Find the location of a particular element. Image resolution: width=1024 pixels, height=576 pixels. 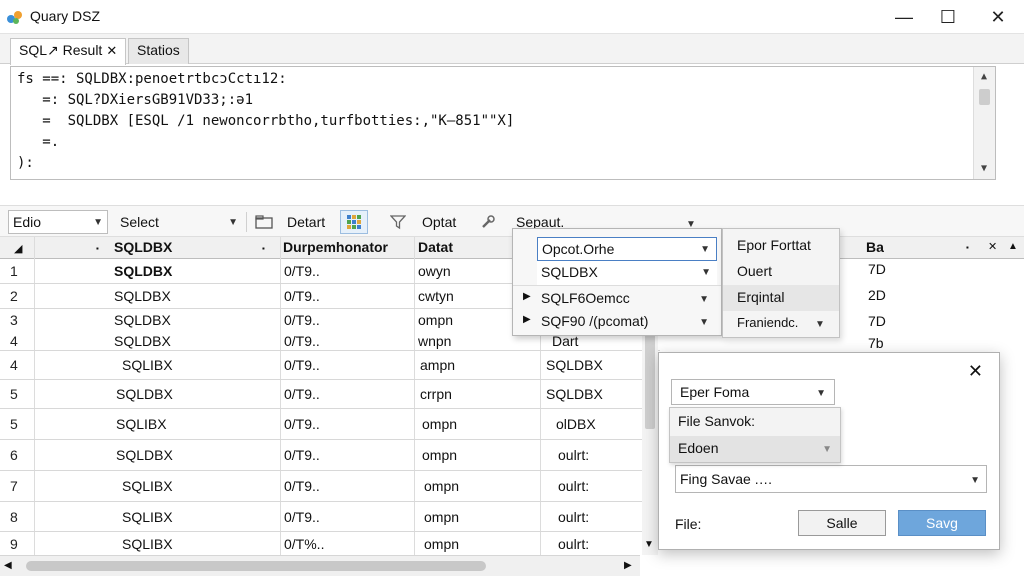

tab-strip: SQL↗ Result ✕ Statios is located at coordinates (512, 49).